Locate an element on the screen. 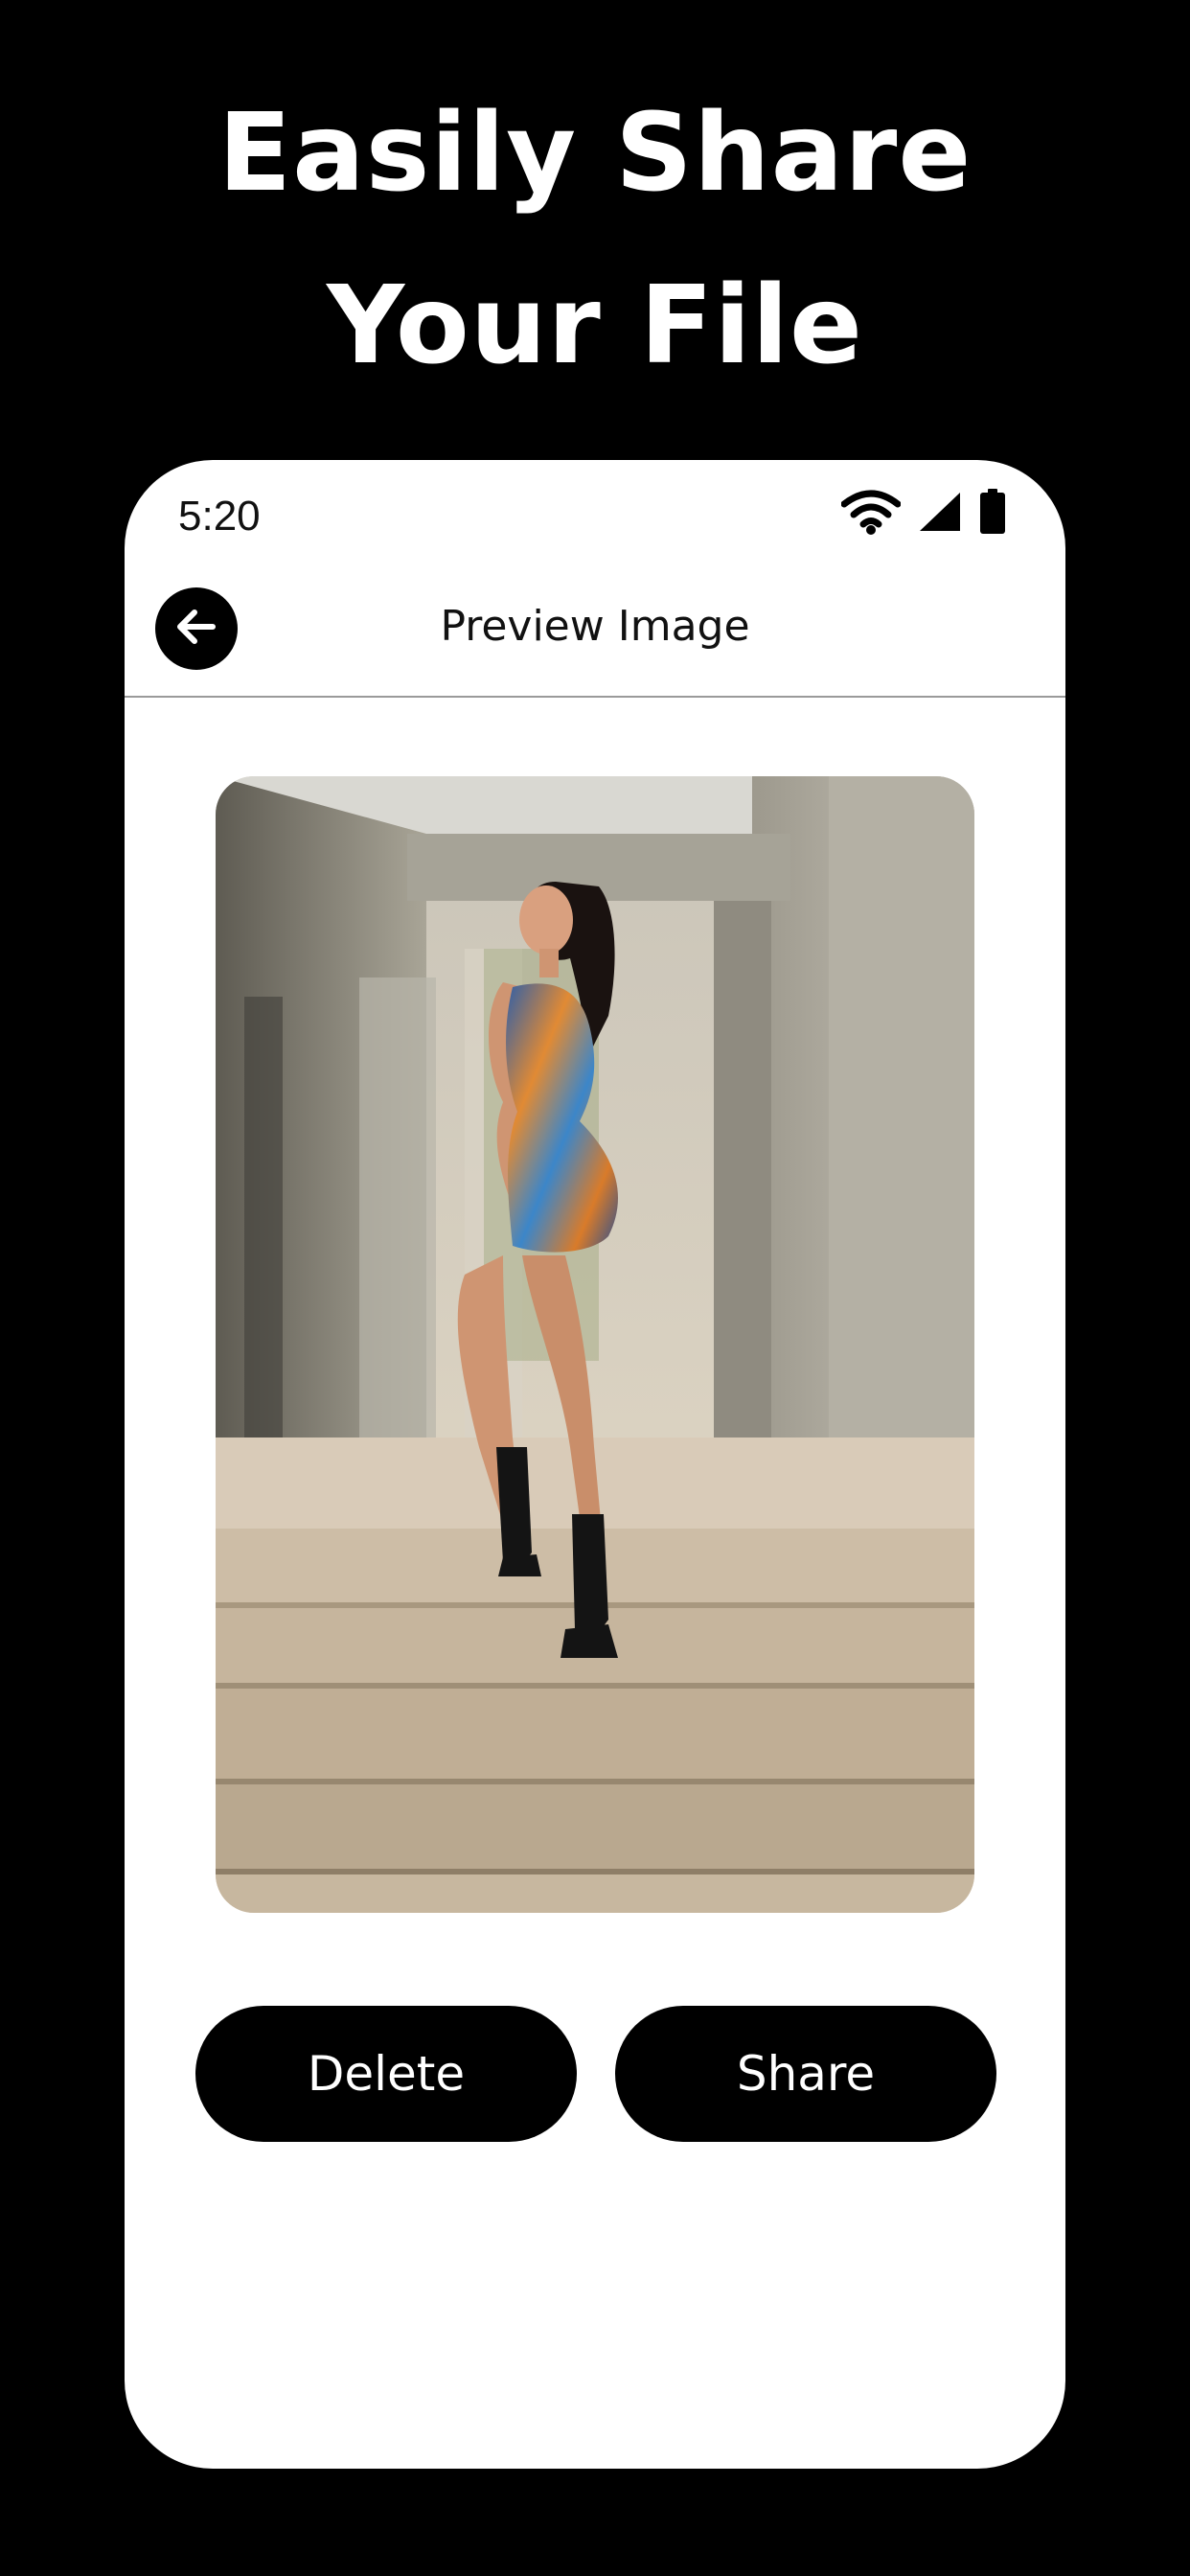 The width and height of the screenshot is (1190, 2576). status-time: 5:20 is located at coordinates (220, 516).